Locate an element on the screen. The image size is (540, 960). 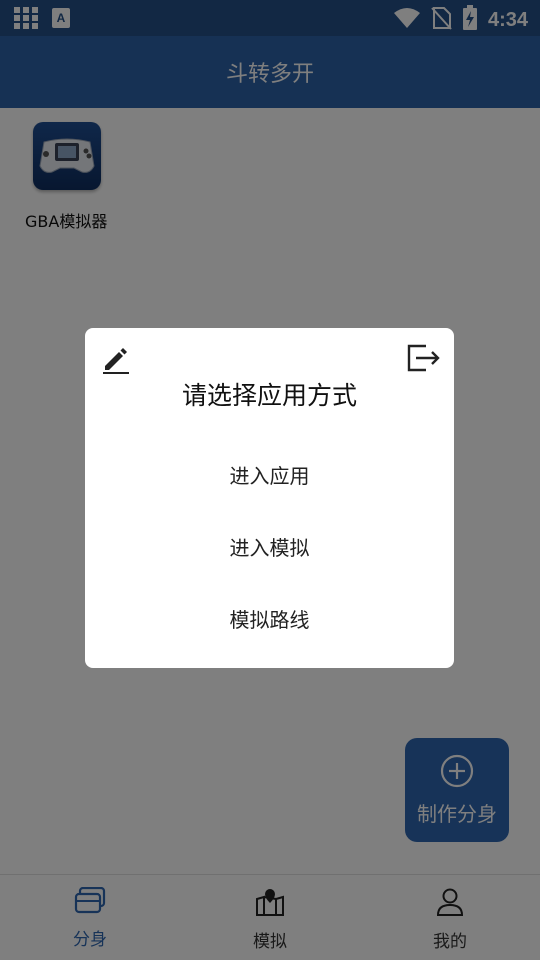
enter-app-button: 进入应用 is located at coordinates (269, 474).